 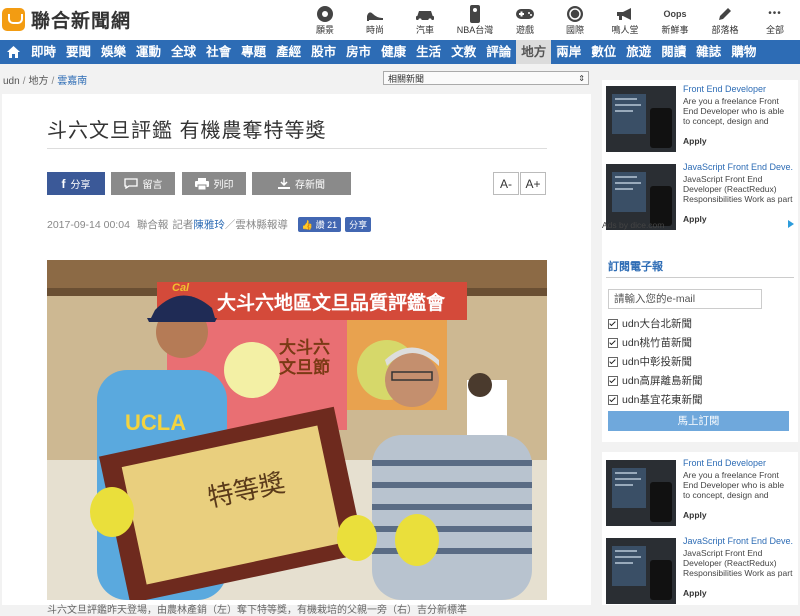 I want to click on option-label: udn大台北新聞, so click(x=657, y=324).